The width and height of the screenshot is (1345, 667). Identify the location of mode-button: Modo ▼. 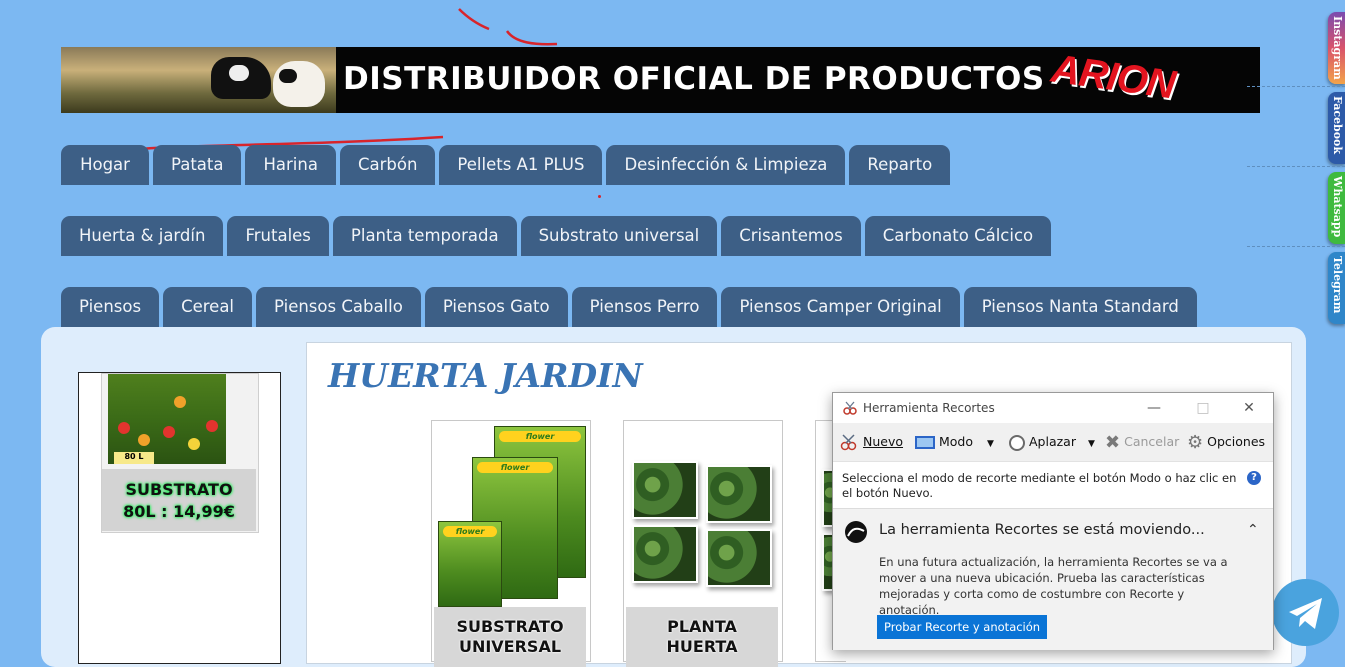
(954, 442).